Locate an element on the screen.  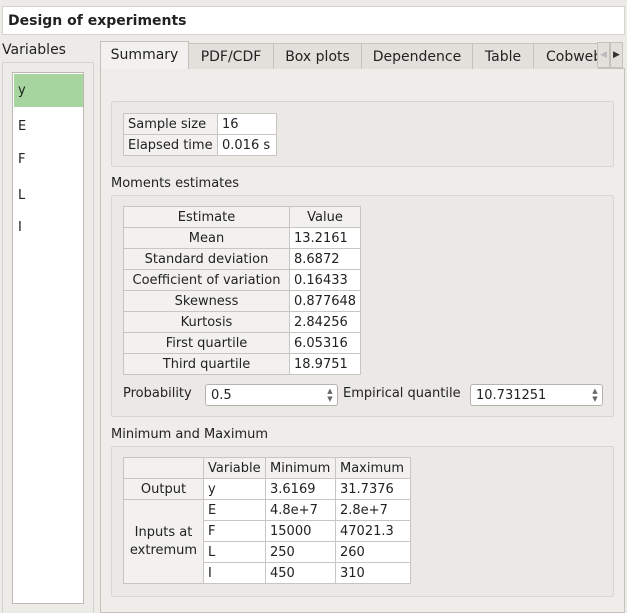
estimate-name: Third quartile is located at coordinates (206, 364).